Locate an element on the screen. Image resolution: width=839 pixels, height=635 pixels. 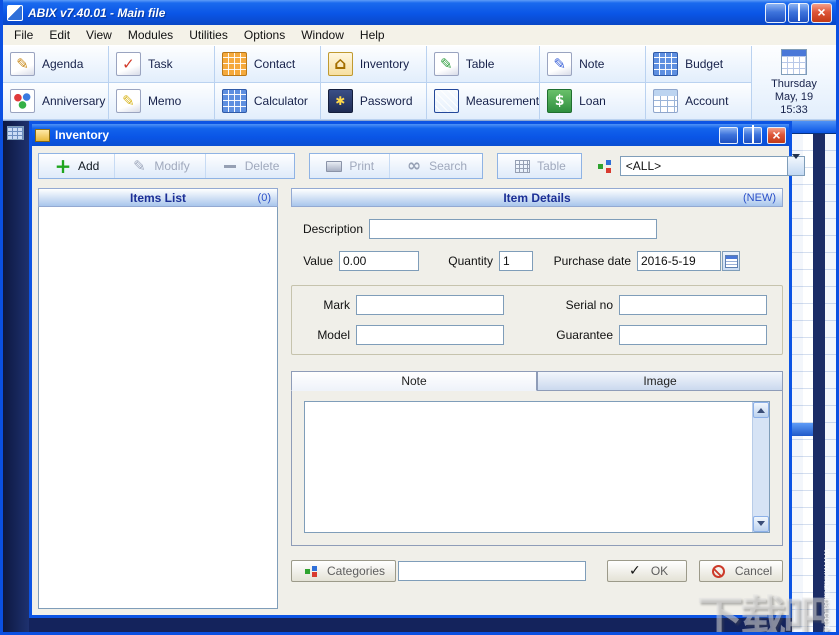
print-button: Print is located at coordinates (350, 166).